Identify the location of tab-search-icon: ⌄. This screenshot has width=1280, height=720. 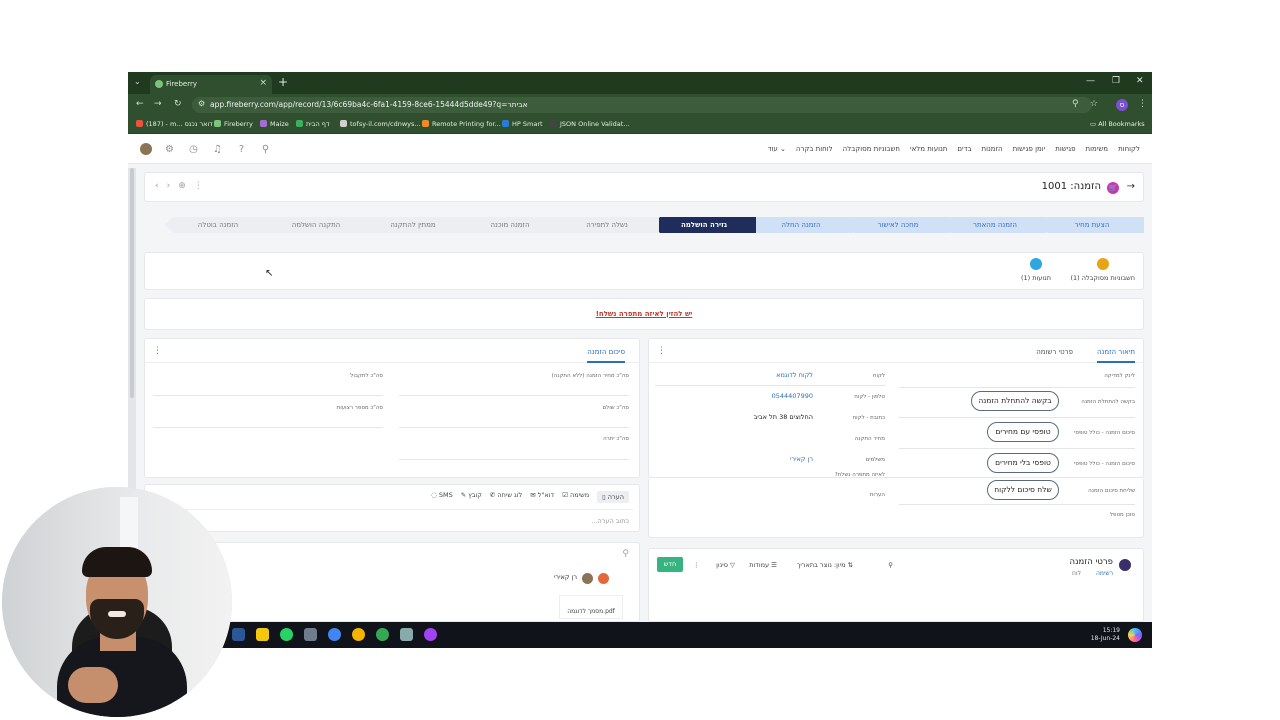
(137, 81).